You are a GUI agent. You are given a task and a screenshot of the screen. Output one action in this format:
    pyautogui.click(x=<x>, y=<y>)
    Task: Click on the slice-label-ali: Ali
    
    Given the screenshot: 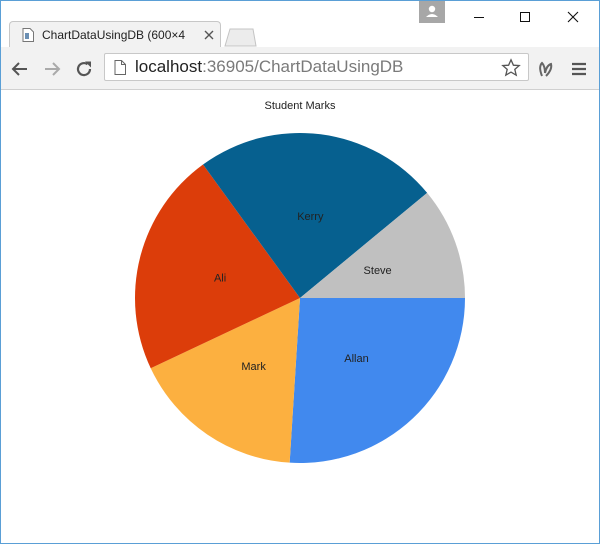 What is the action you would take?
    pyautogui.click(x=220, y=278)
    